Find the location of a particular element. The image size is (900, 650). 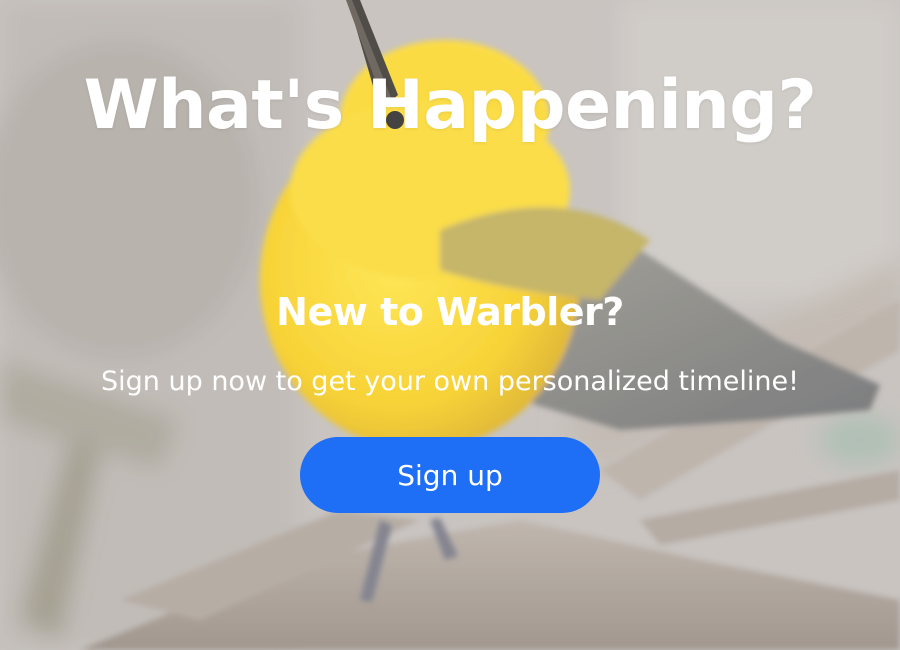

page-title: What's Happening? is located at coordinates (450, 105).